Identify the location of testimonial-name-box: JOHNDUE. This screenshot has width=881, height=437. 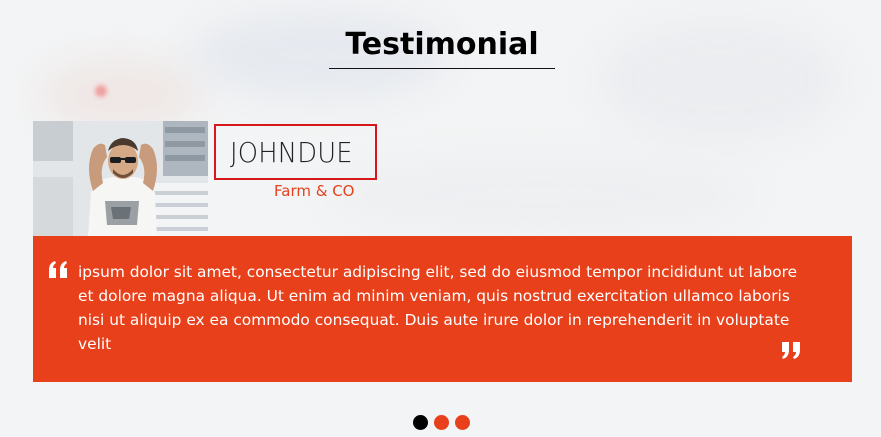
(295, 152).